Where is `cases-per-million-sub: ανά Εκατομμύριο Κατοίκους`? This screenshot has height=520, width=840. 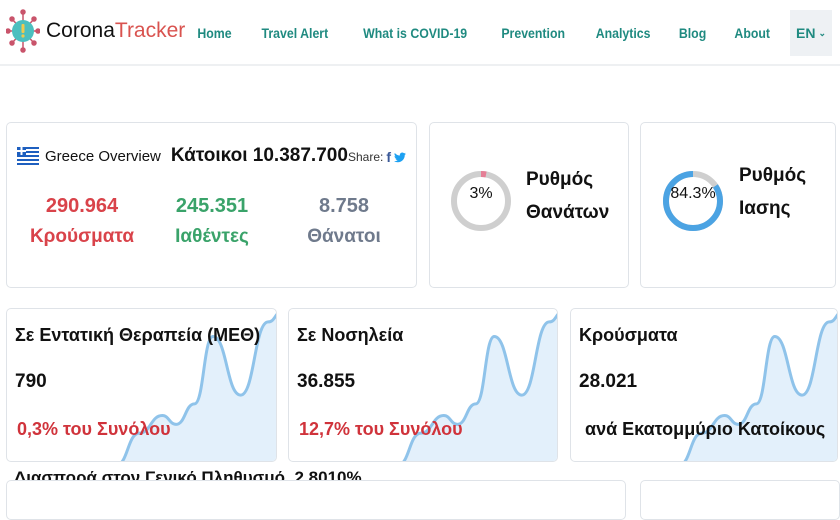 cases-per-million-sub: ανά Εκατομμύριο Κατοίκους is located at coordinates (705, 429).